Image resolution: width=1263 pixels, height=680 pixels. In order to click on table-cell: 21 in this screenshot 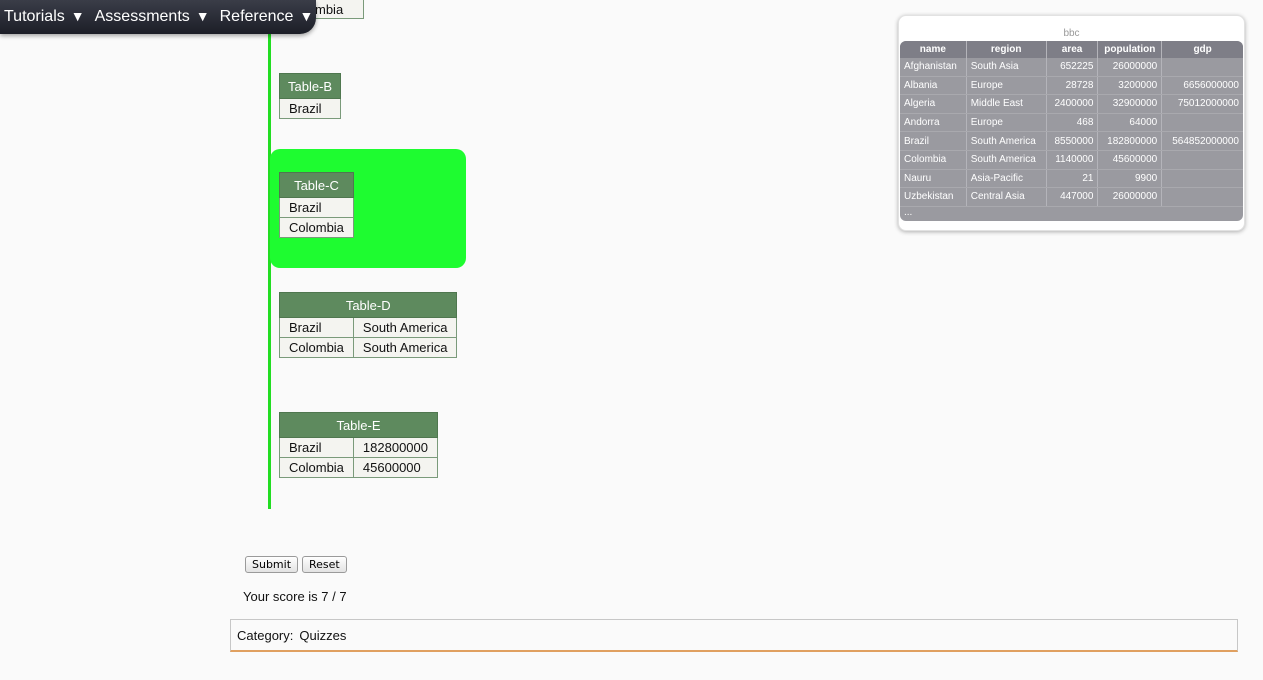, I will do `click(1072, 179)`.